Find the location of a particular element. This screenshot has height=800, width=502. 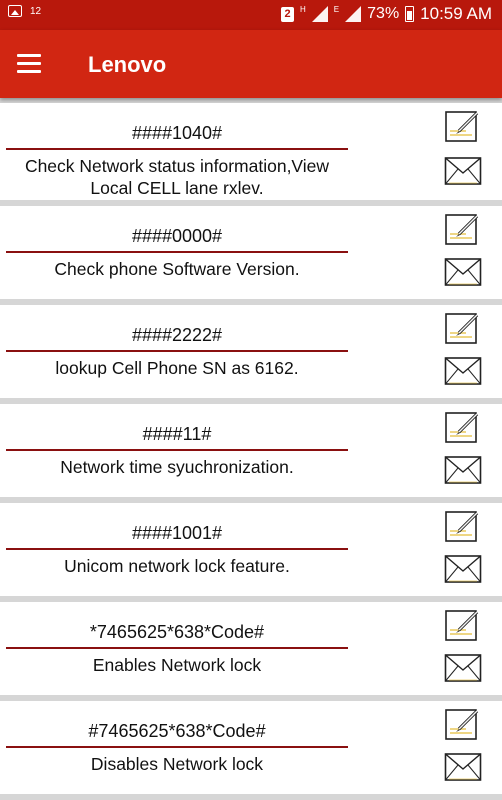

code-card-2: ####0000# Check phone Software Version. is located at coordinates (251, 252).